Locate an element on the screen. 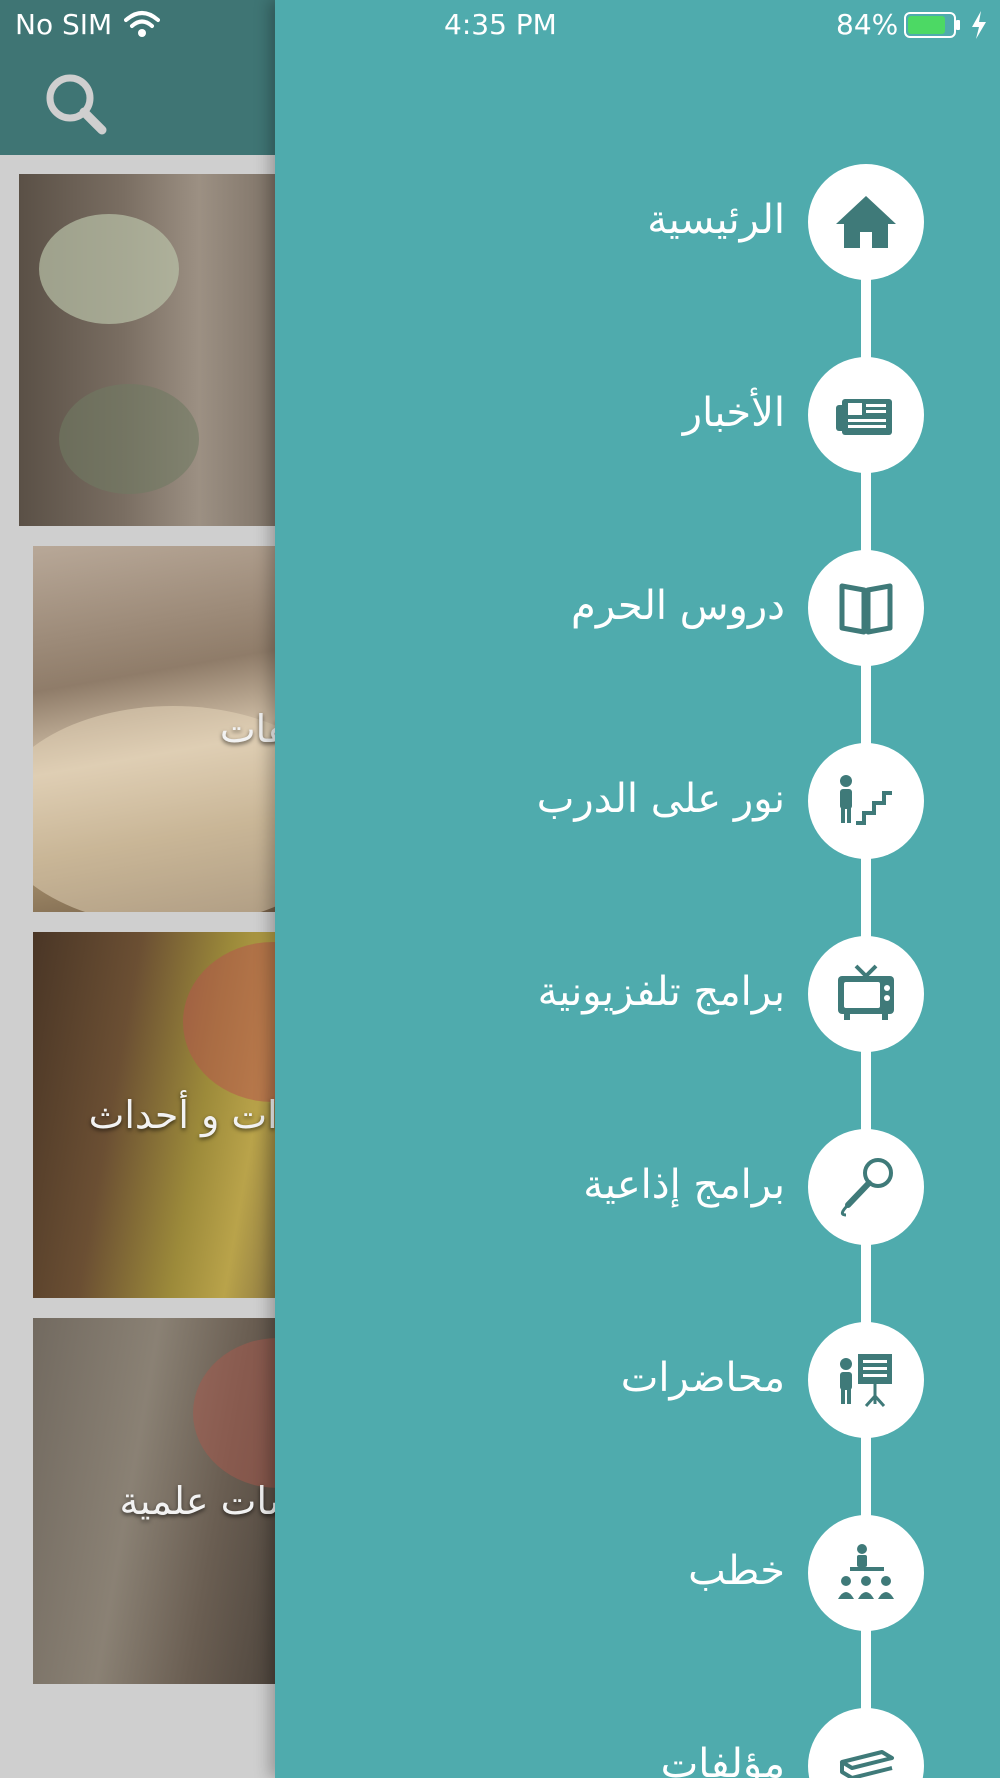 Image resolution: width=1000 pixels, height=1778 pixels. presenter-icon is located at coordinates (866, 1381).